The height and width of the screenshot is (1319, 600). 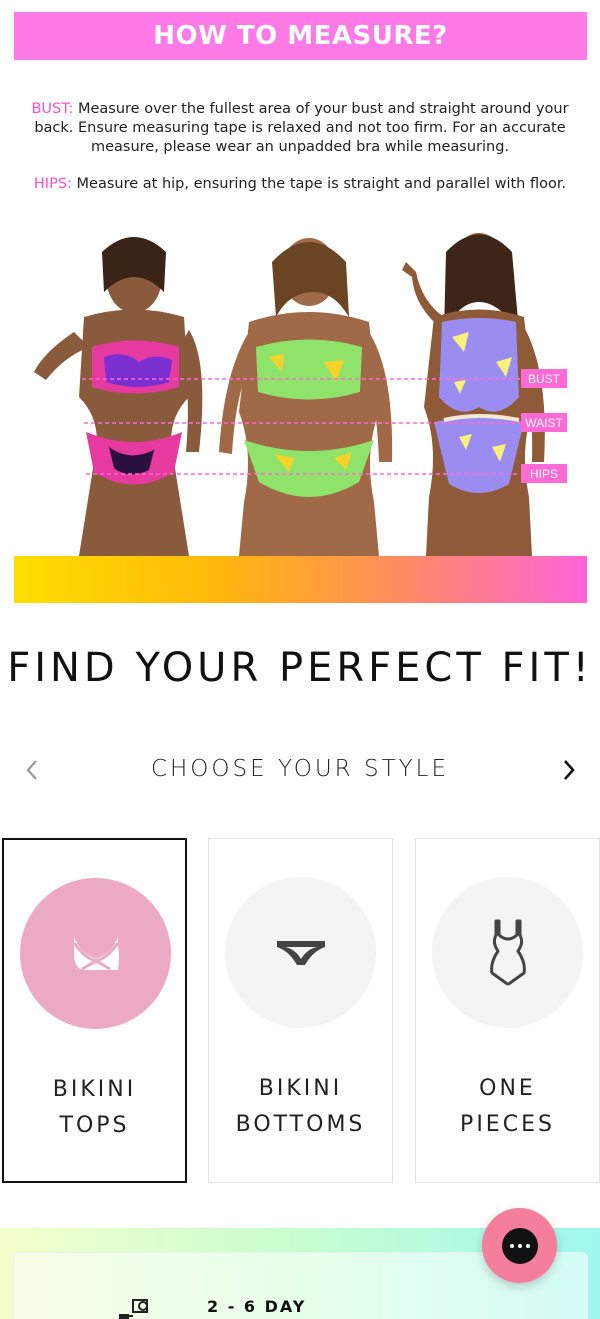 I want to click on delivery-icon, so click(x=138, y=1307).